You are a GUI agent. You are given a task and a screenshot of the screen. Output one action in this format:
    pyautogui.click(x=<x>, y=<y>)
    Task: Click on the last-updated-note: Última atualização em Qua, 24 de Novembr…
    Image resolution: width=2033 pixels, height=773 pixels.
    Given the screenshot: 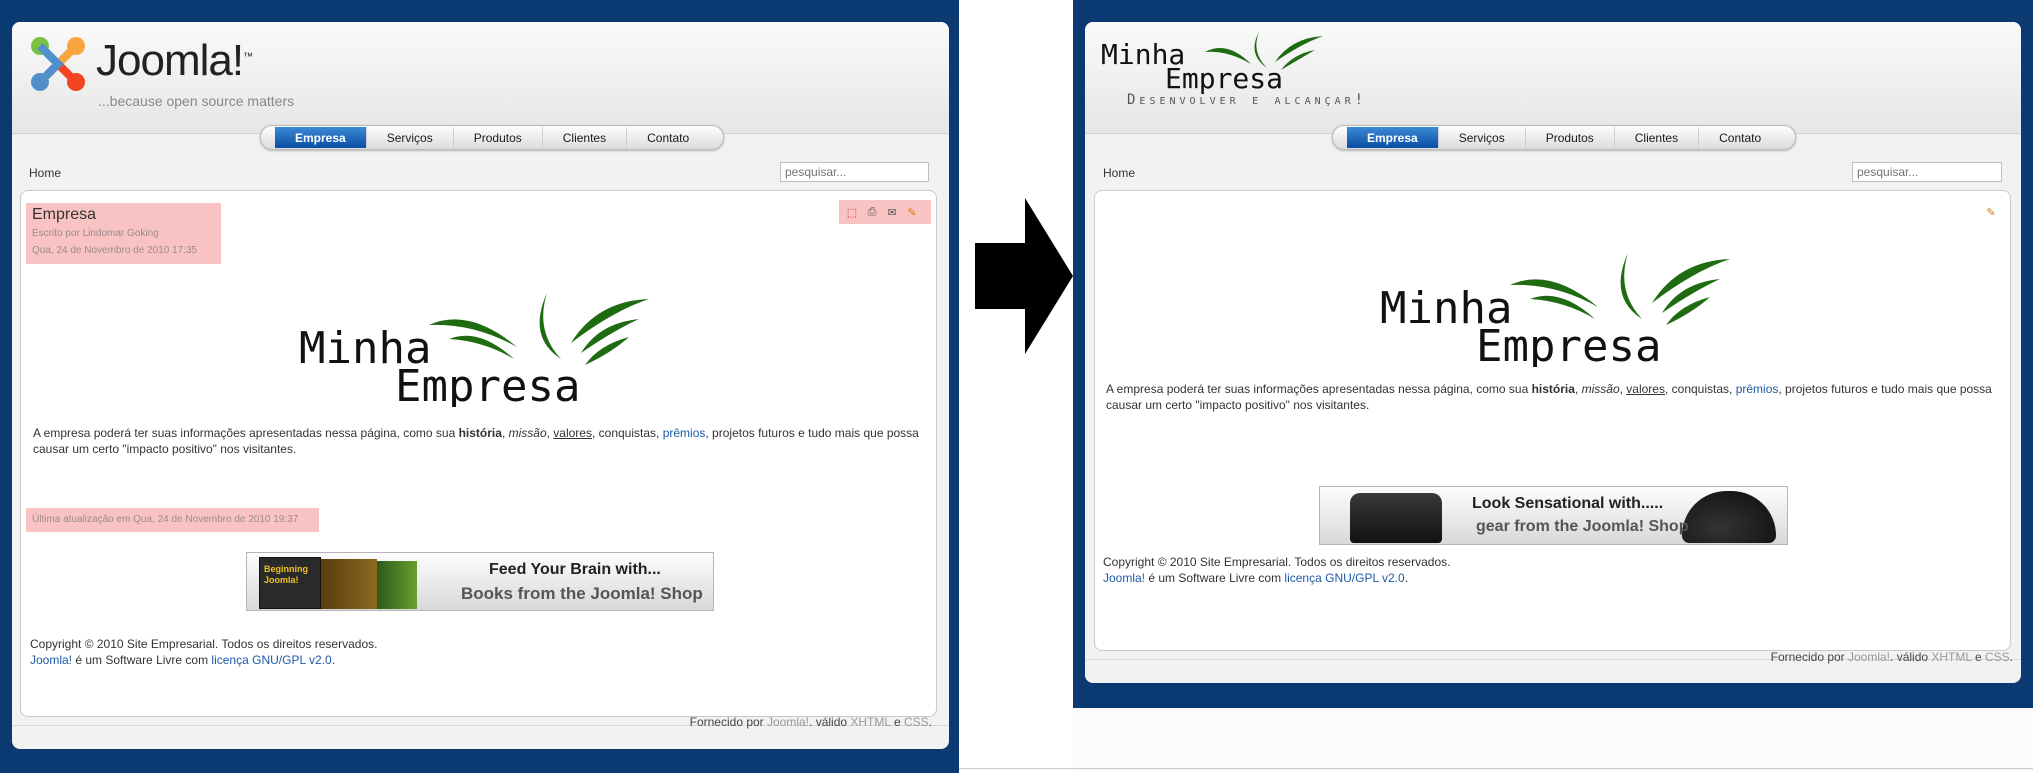 What is the action you would take?
    pyautogui.click(x=172, y=520)
    